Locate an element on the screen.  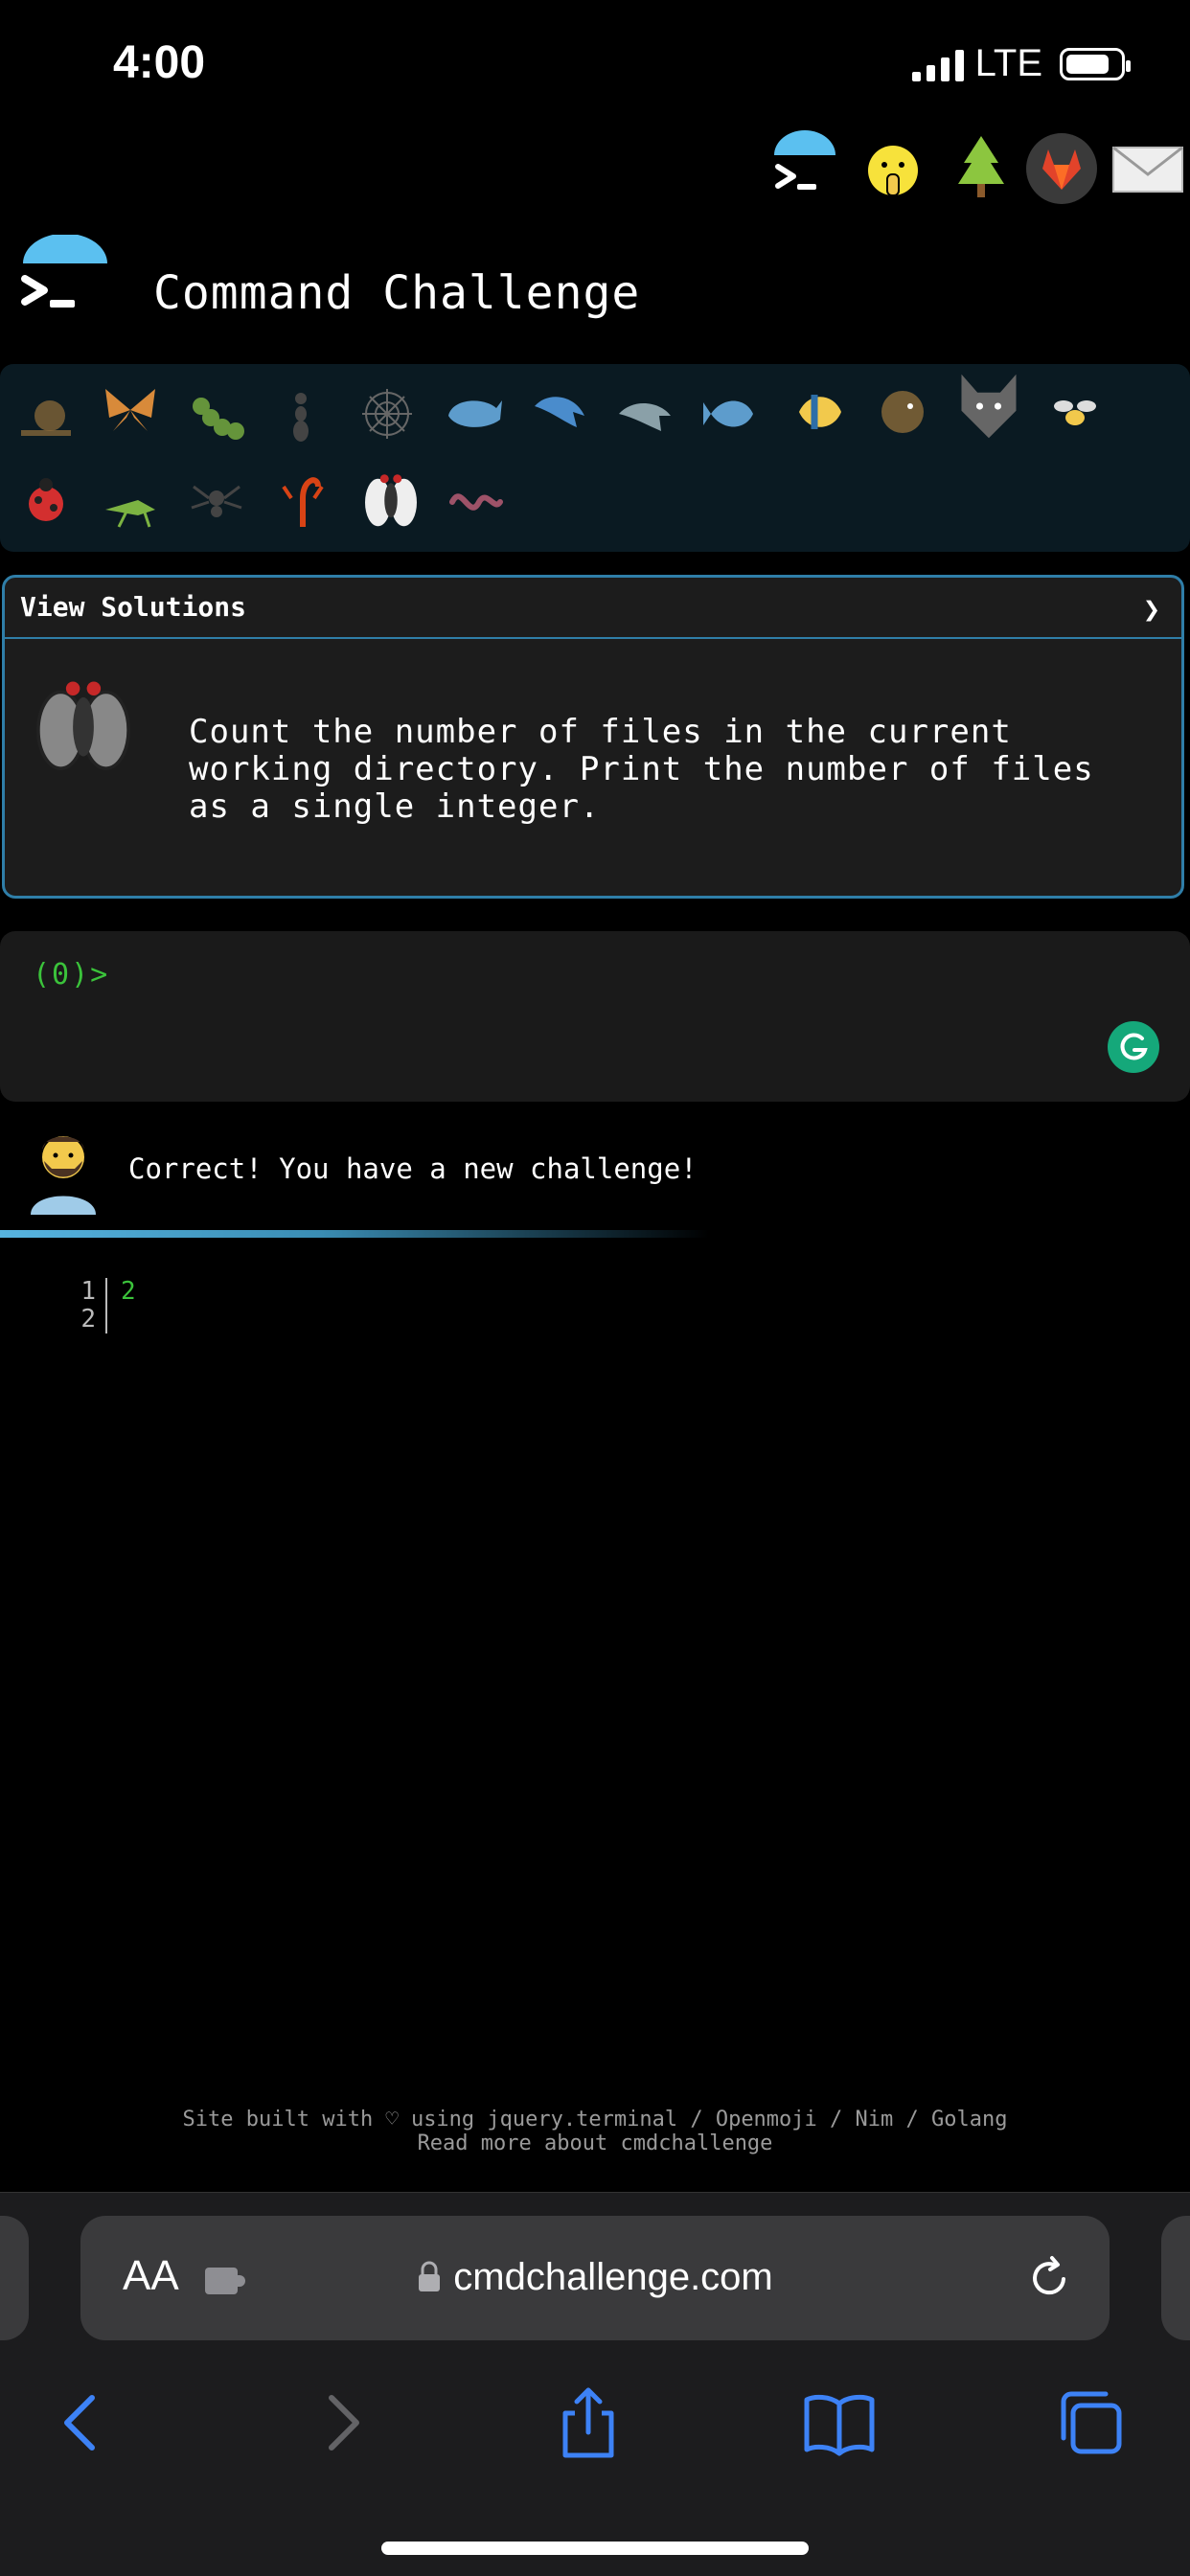
shushing-face-icon is located at coordinates (893, 168).